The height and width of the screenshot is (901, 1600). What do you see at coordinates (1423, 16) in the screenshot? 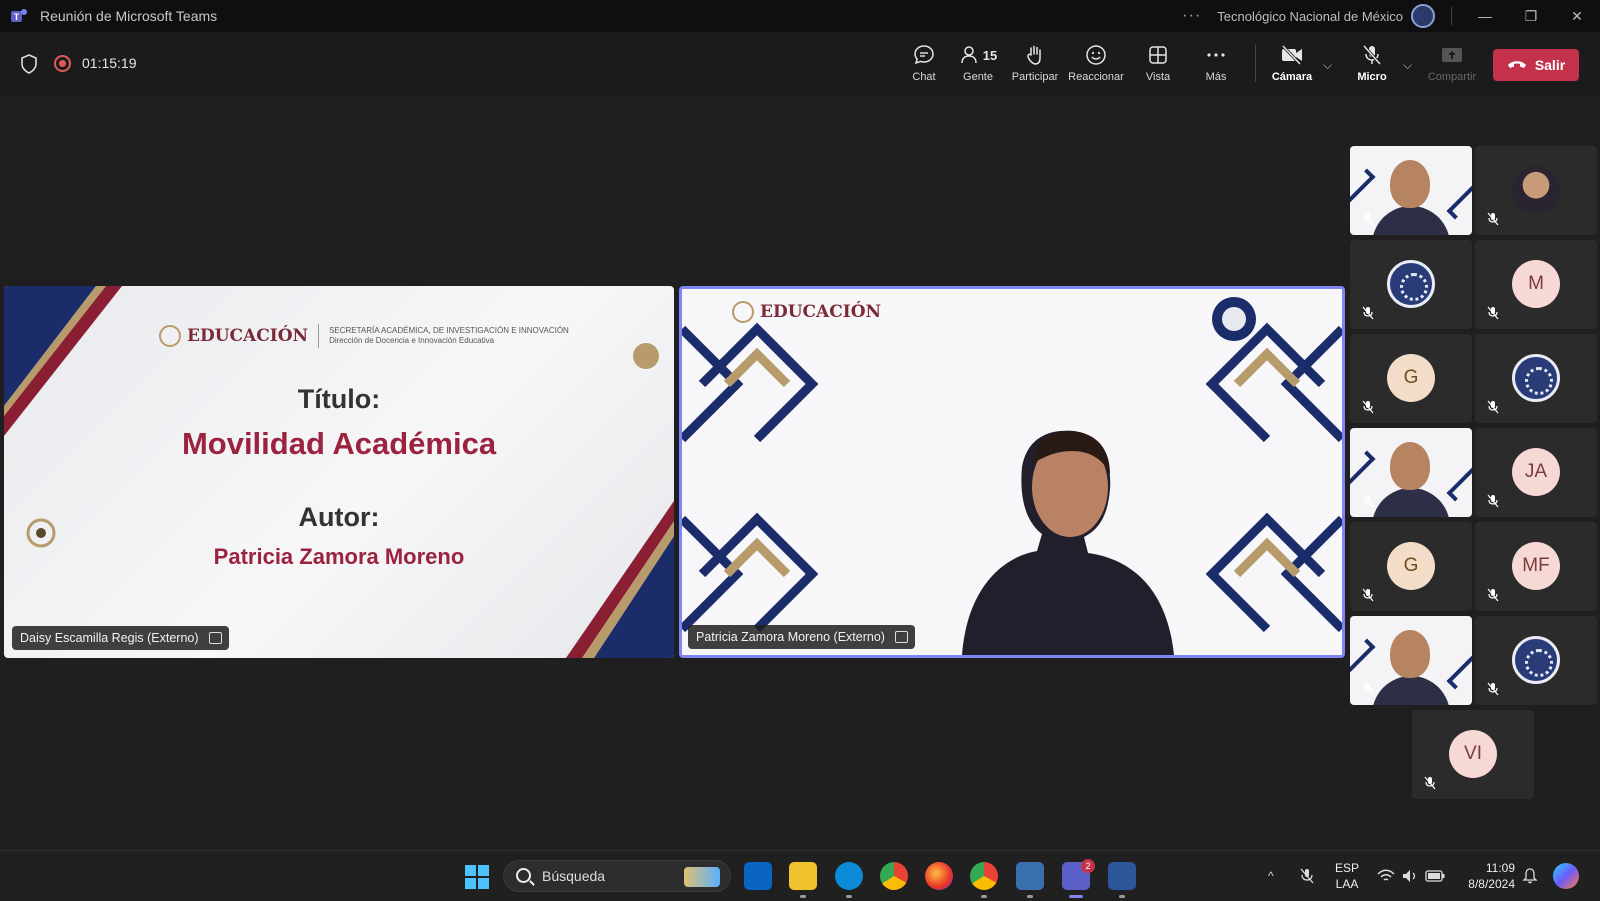
I see `org-avatar` at bounding box center [1423, 16].